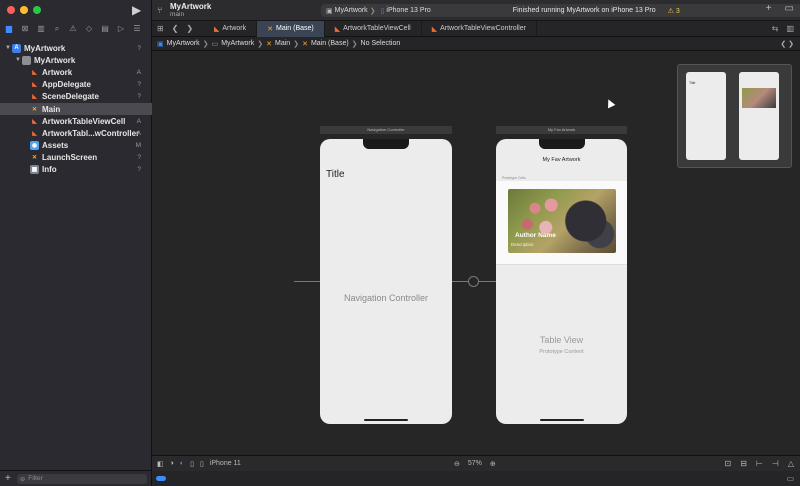  What do you see at coordinates (237, 43) in the screenshot?
I see `jump-folder: MyArtwork` at bounding box center [237, 43].